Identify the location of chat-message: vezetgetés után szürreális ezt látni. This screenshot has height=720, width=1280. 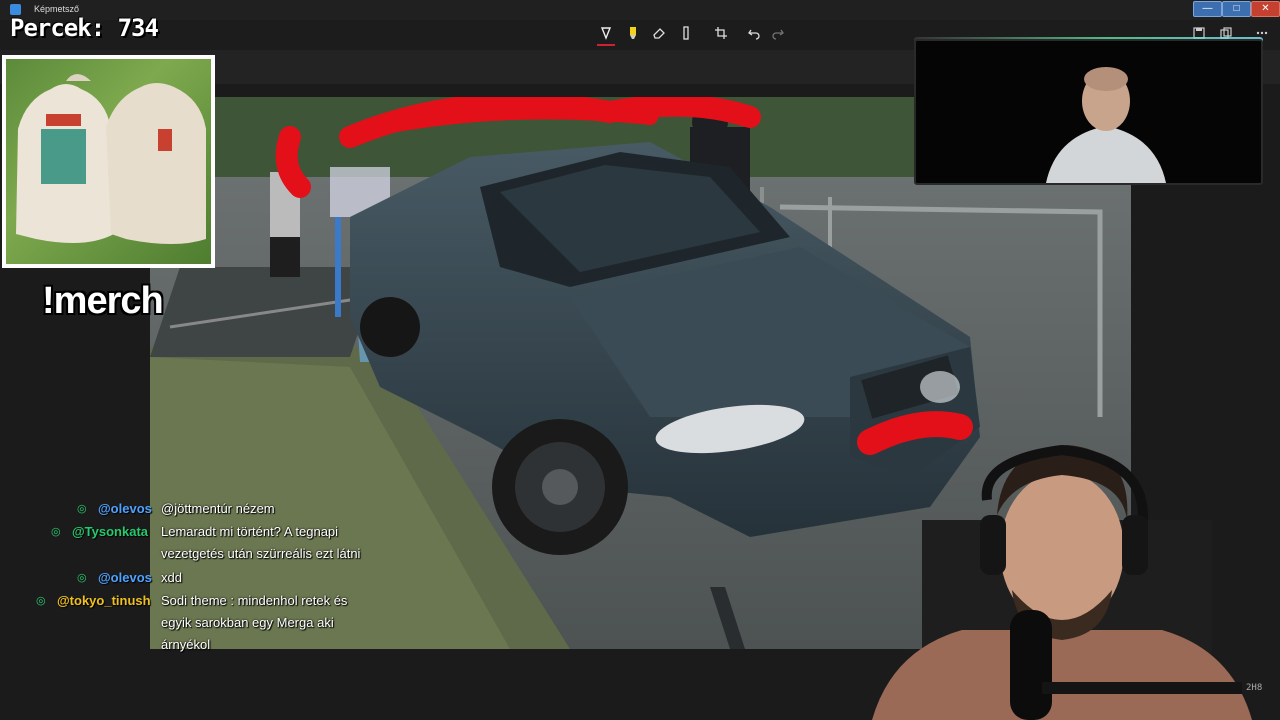
(261, 553).